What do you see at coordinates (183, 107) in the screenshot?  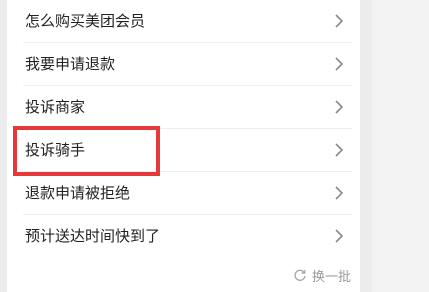 I see `faq-item-complain-merchant: 投诉商家` at bounding box center [183, 107].